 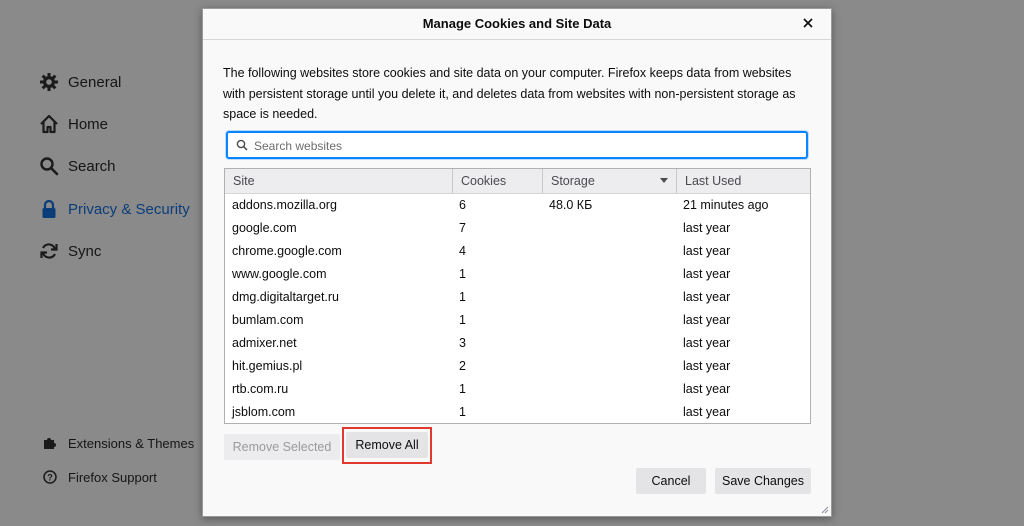 What do you see at coordinates (287, 251) in the screenshot?
I see `cell-site: chrome.google.com` at bounding box center [287, 251].